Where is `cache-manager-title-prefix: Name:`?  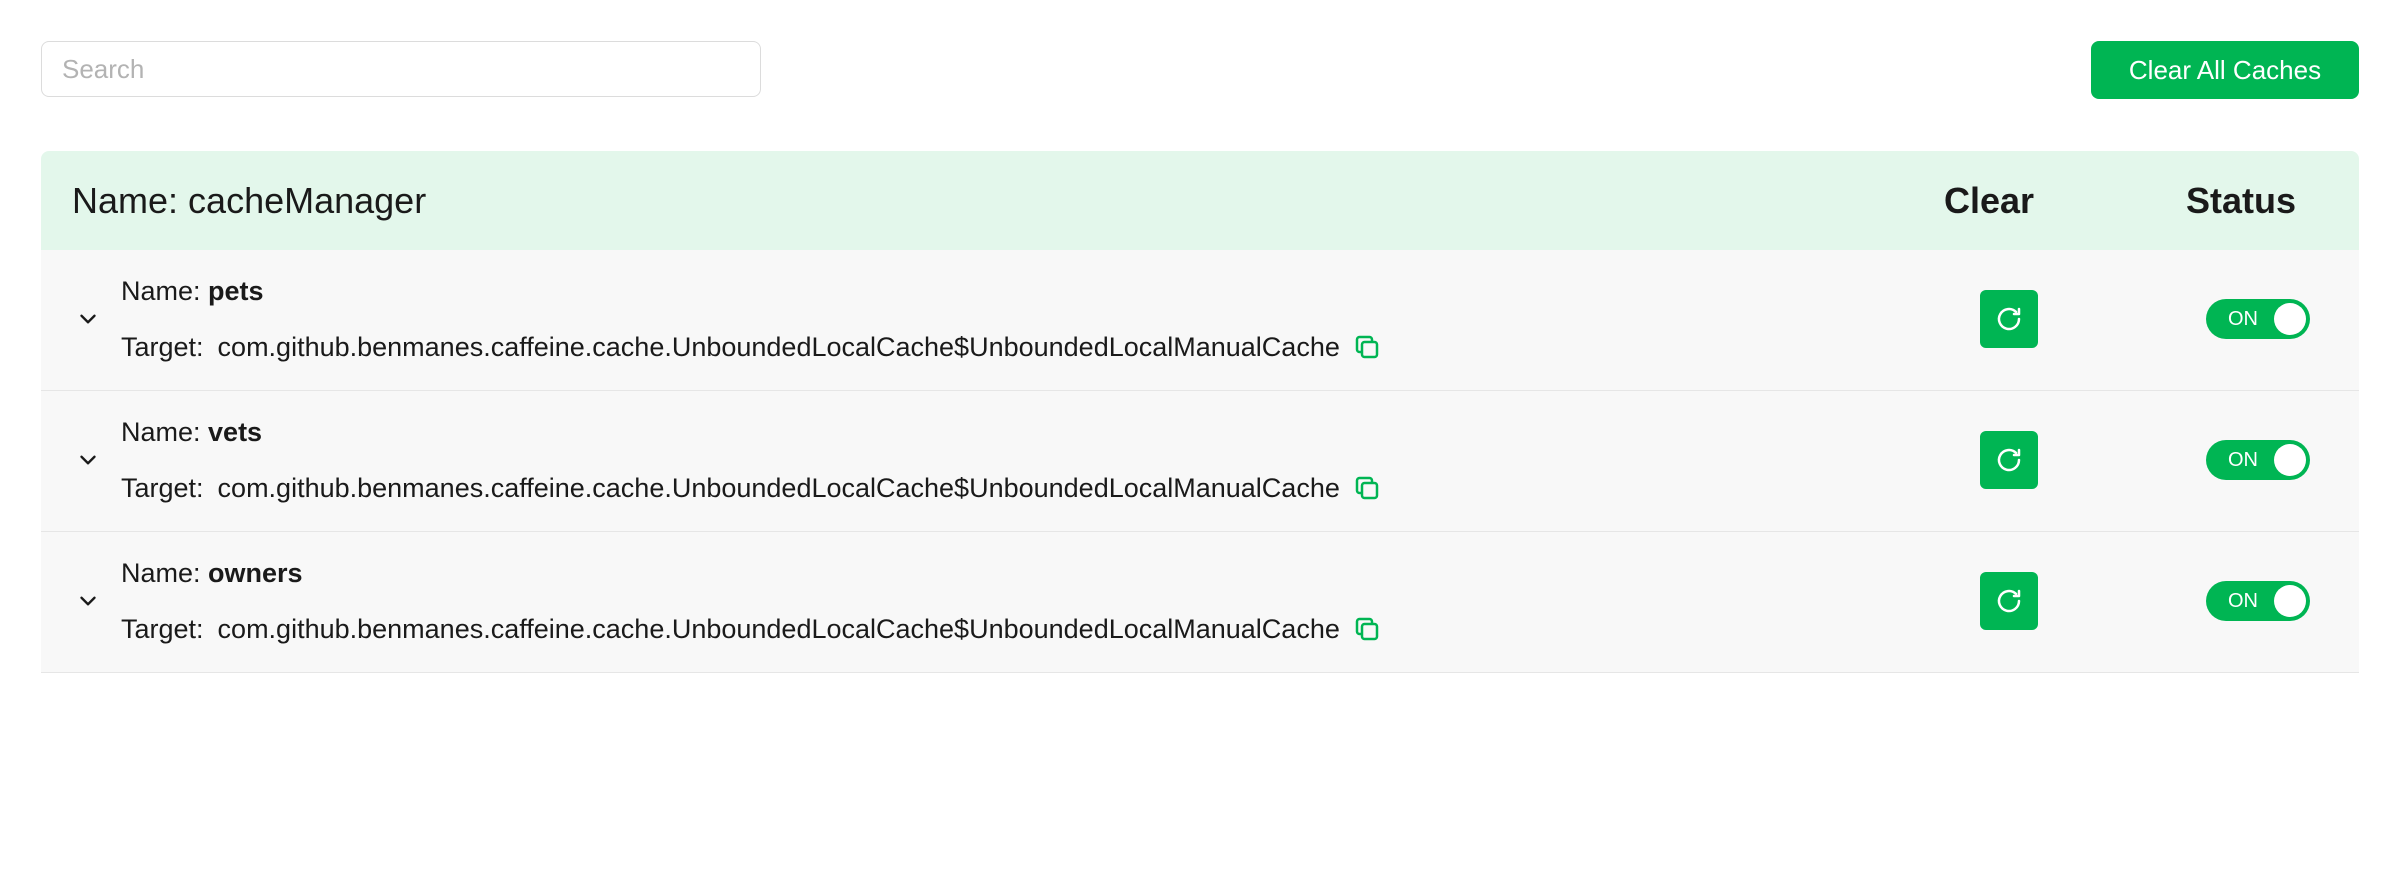
cache-manager-title-prefix: Name: is located at coordinates (130, 200).